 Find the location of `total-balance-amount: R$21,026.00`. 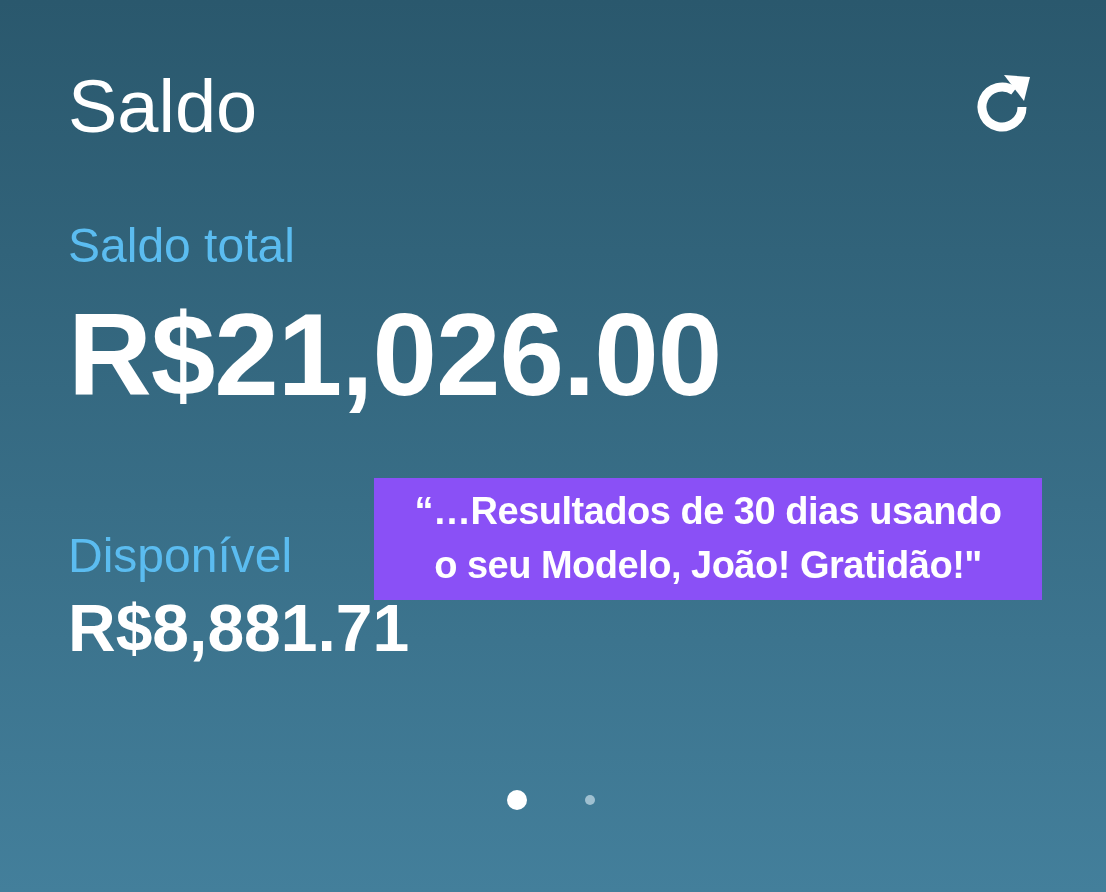

total-balance-amount: R$21,026.00 is located at coordinates (395, 355).